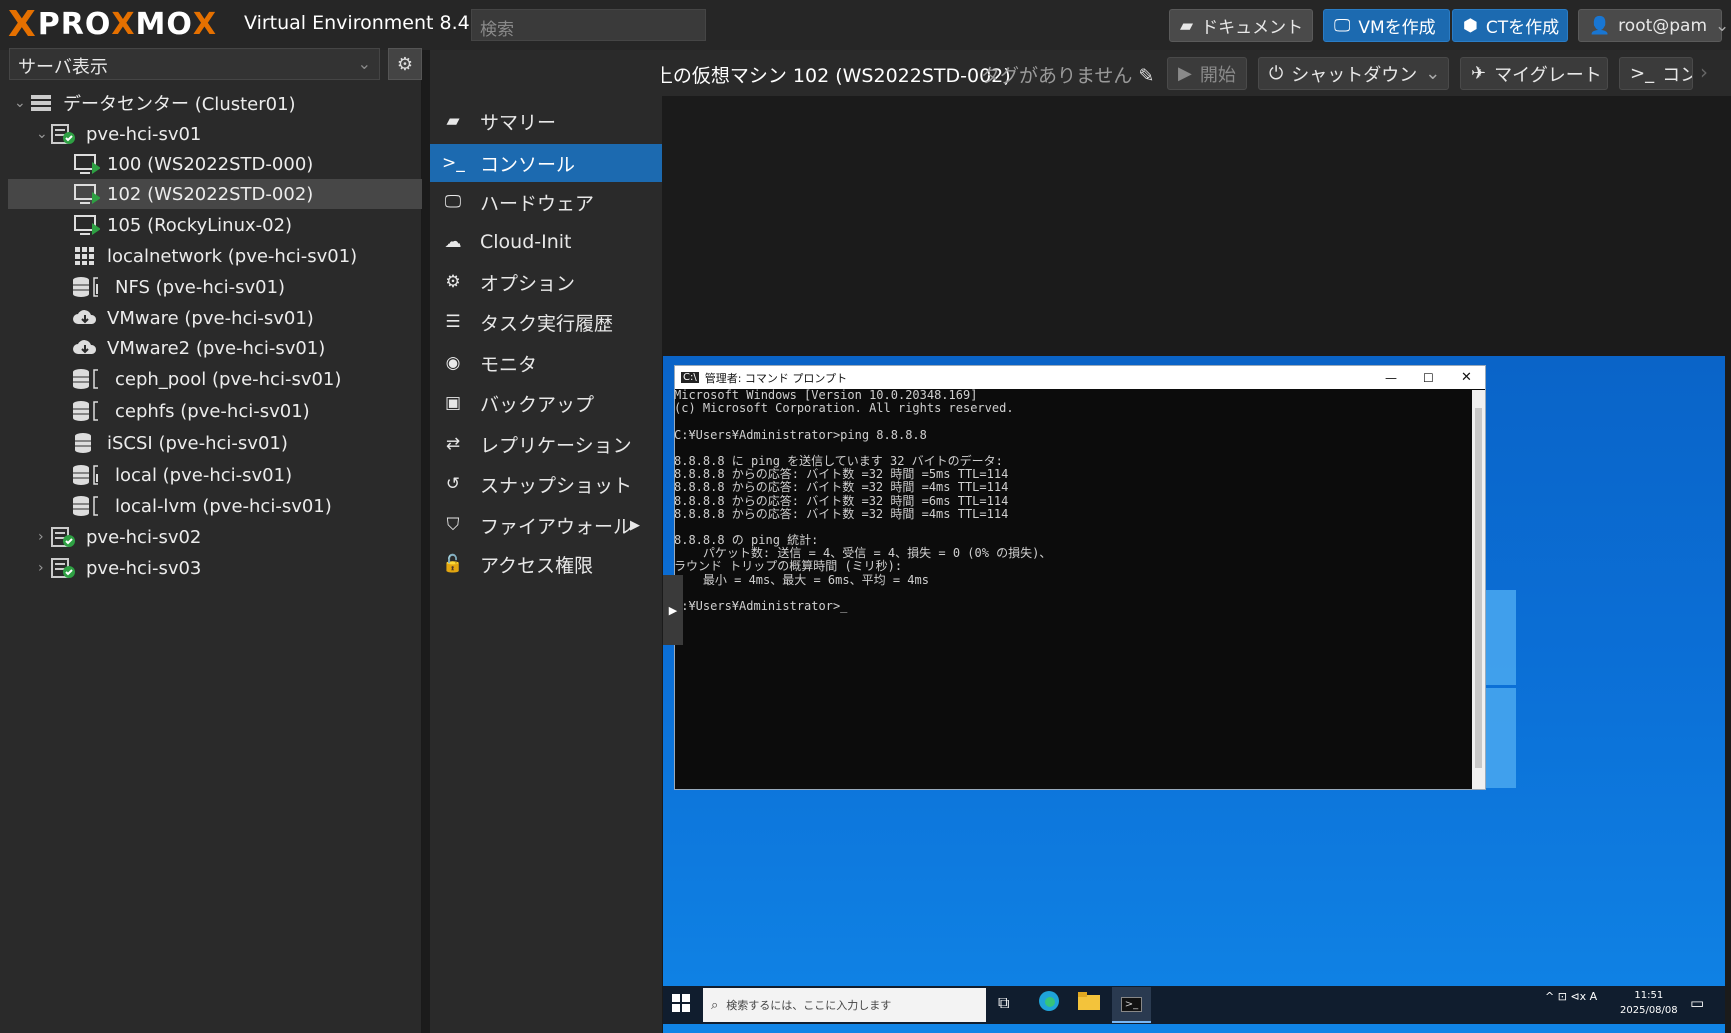 The width and height of the screenshot is (1731, 1033). I want to click on console-label: コン, so click(1677, 75).